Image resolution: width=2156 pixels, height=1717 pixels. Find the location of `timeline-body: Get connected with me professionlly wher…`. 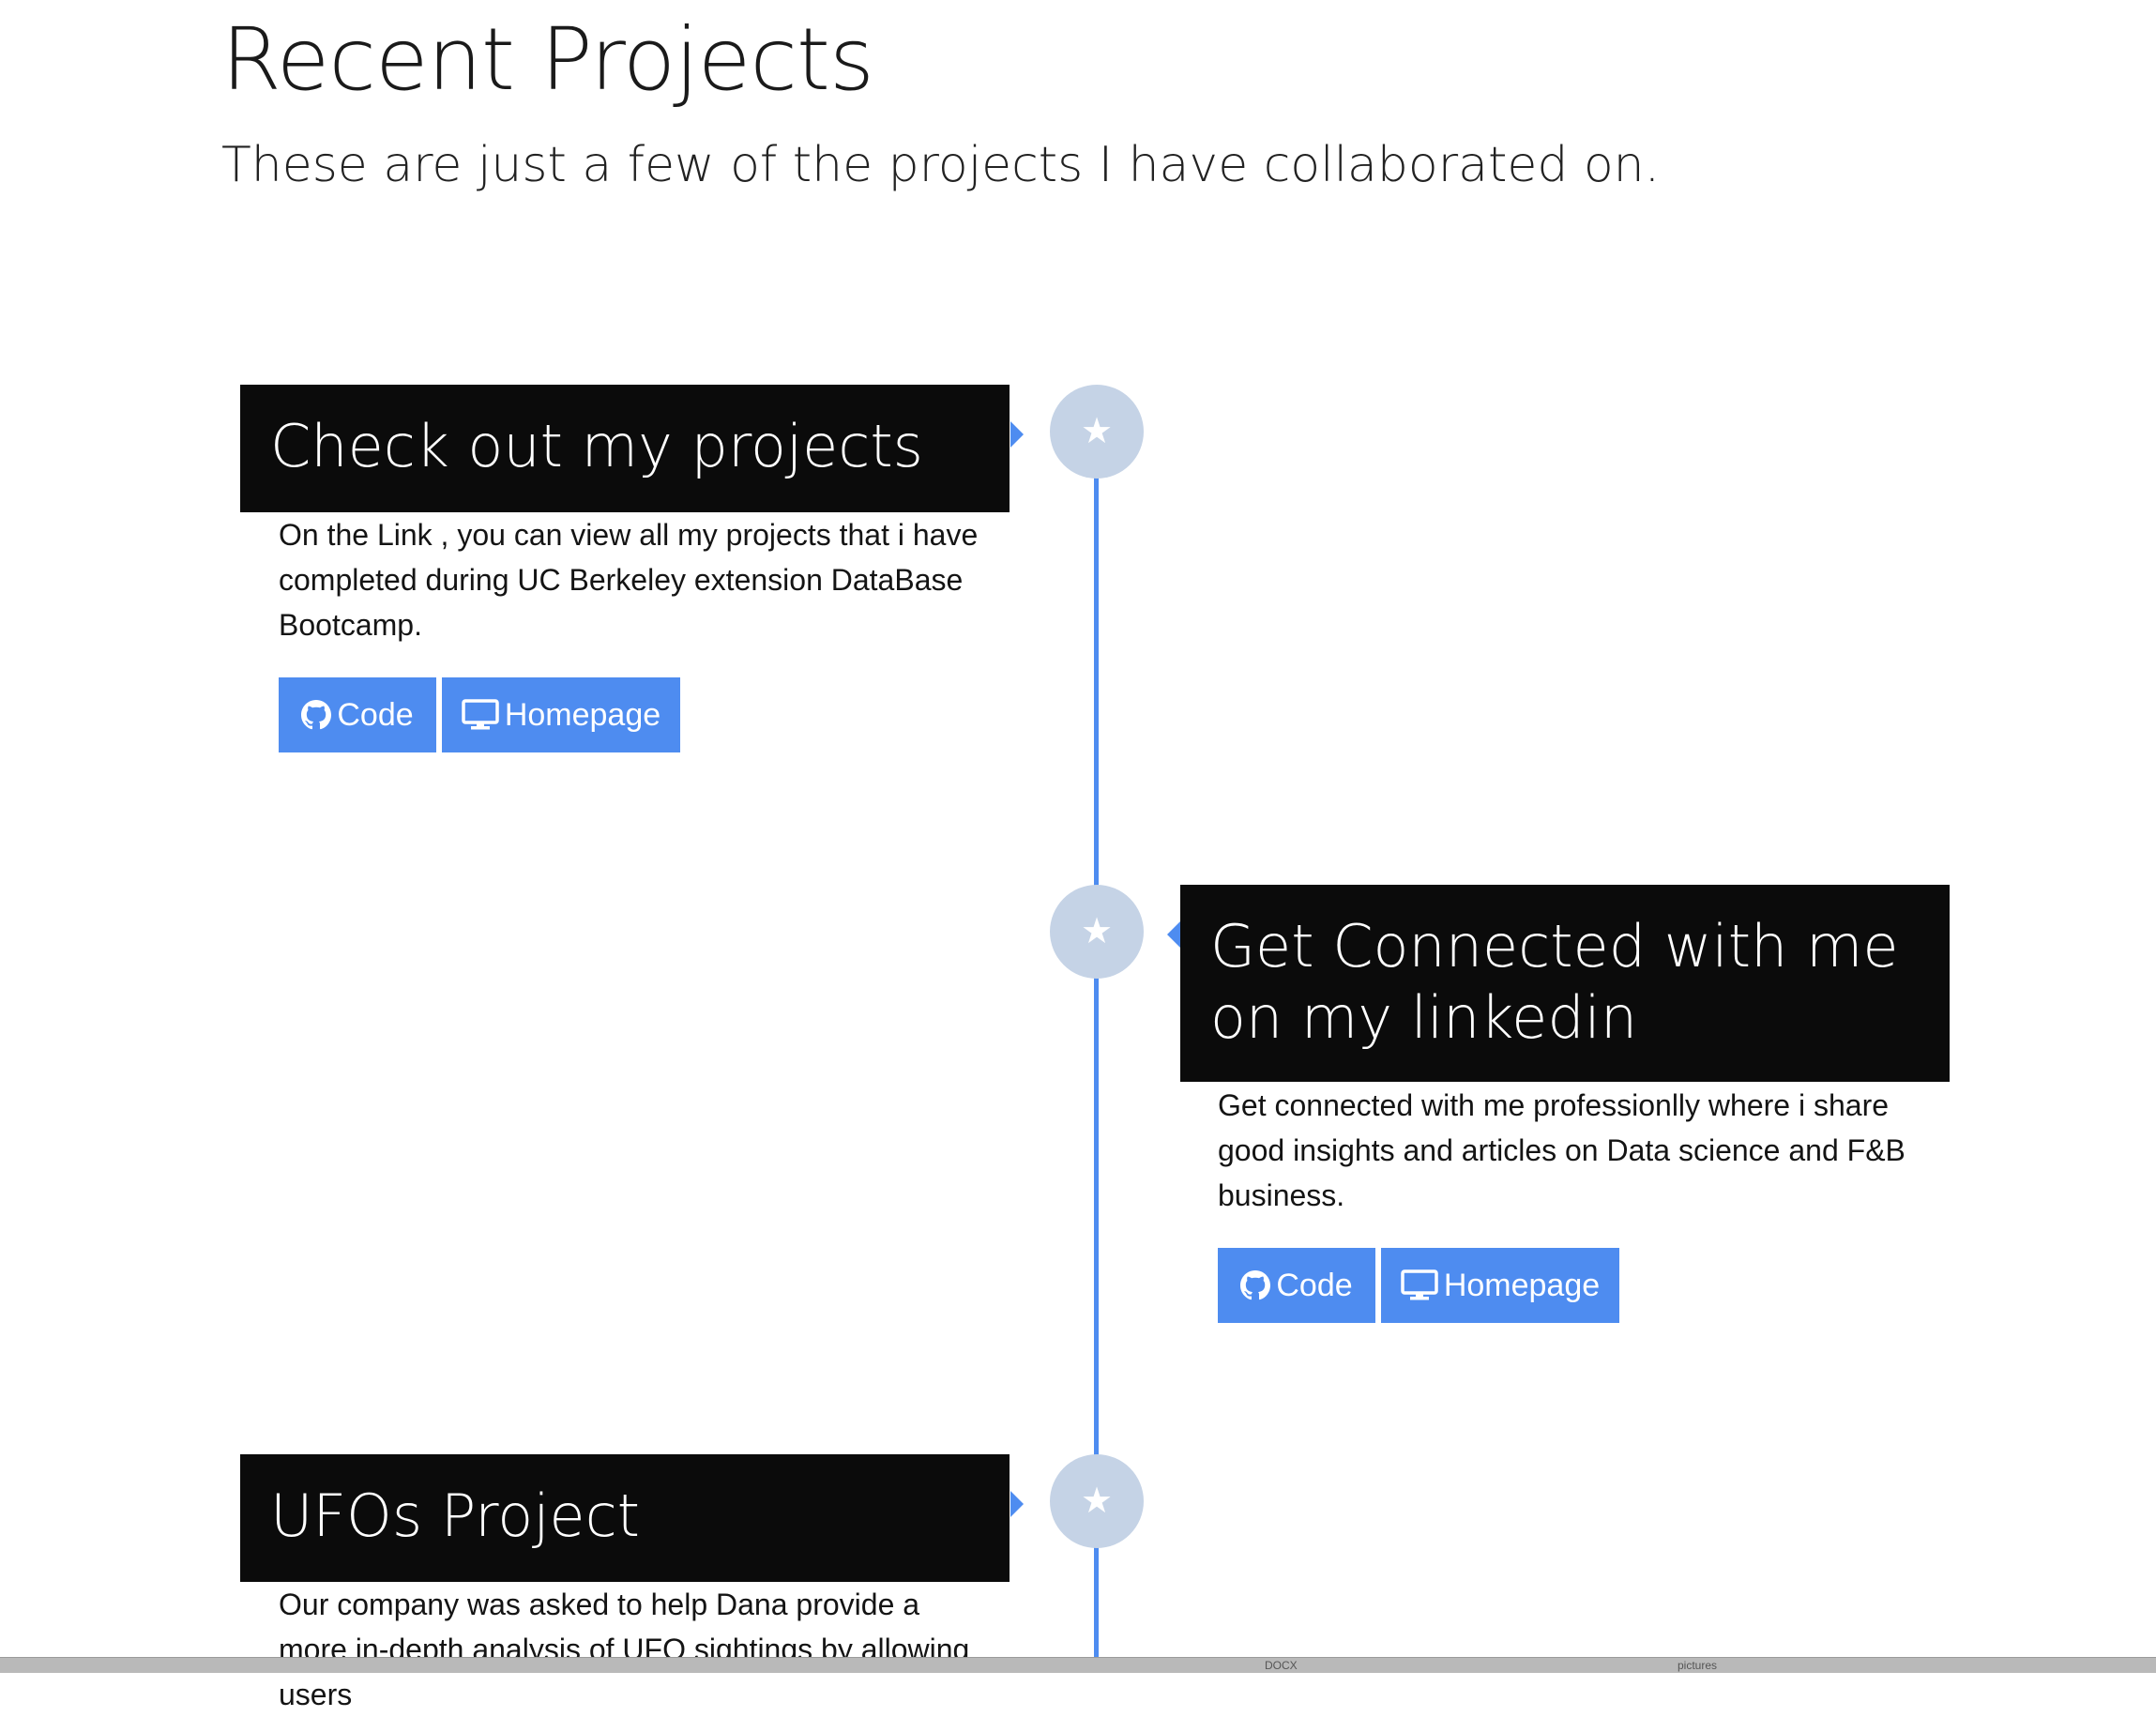

timeline-body: Get connected with me professionlly wher… is located at coordinates (1561, 1150).